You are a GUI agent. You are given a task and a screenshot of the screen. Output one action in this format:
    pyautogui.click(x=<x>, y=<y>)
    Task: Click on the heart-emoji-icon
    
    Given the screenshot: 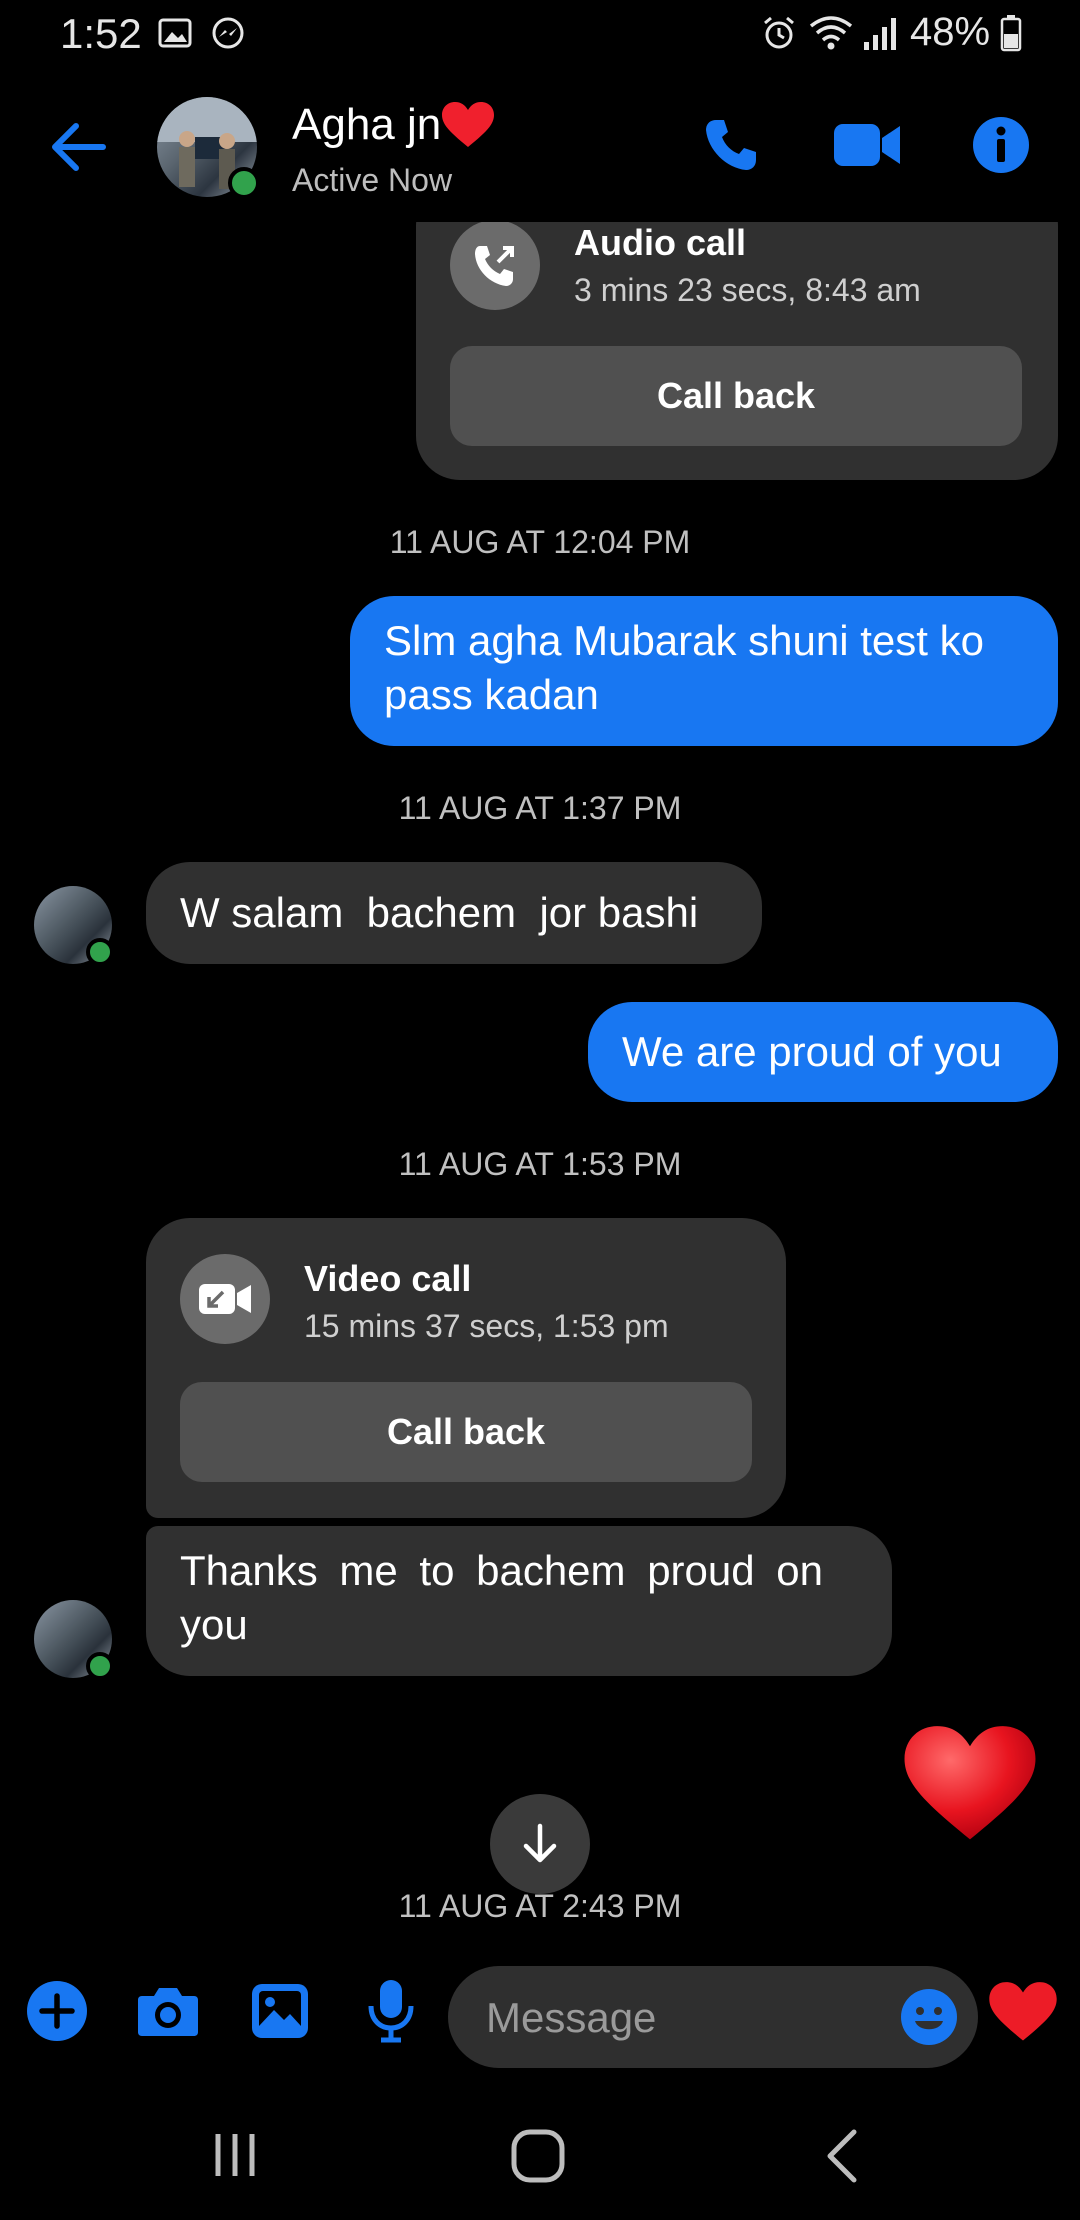 What is the action you would take?
    pyautogui.click(x=468, y=124)
    